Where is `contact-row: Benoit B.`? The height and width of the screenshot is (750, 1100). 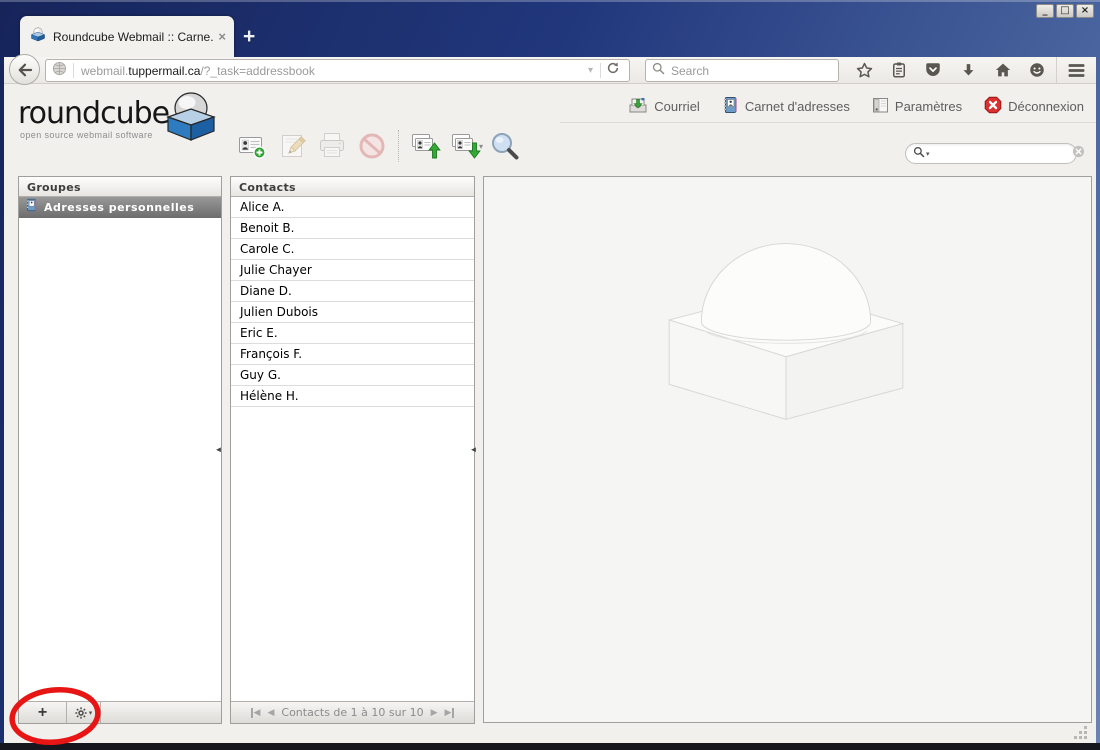 contact-row: Benoit B. is located at coordinates (352, 228).